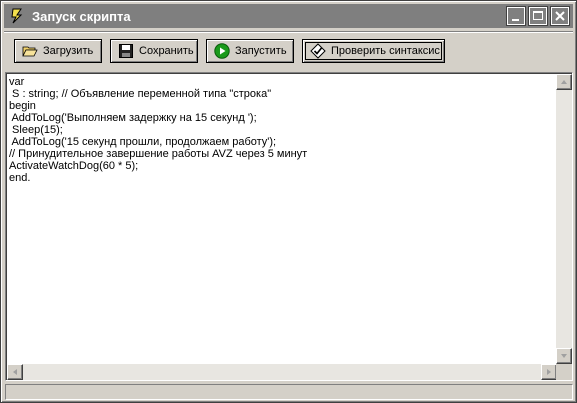 The width and height of the screenshot is (577, 403). What do you see at coordinates (222, 51) in the screenshot?
I see `play-icon` at bounding box center [222, 51].